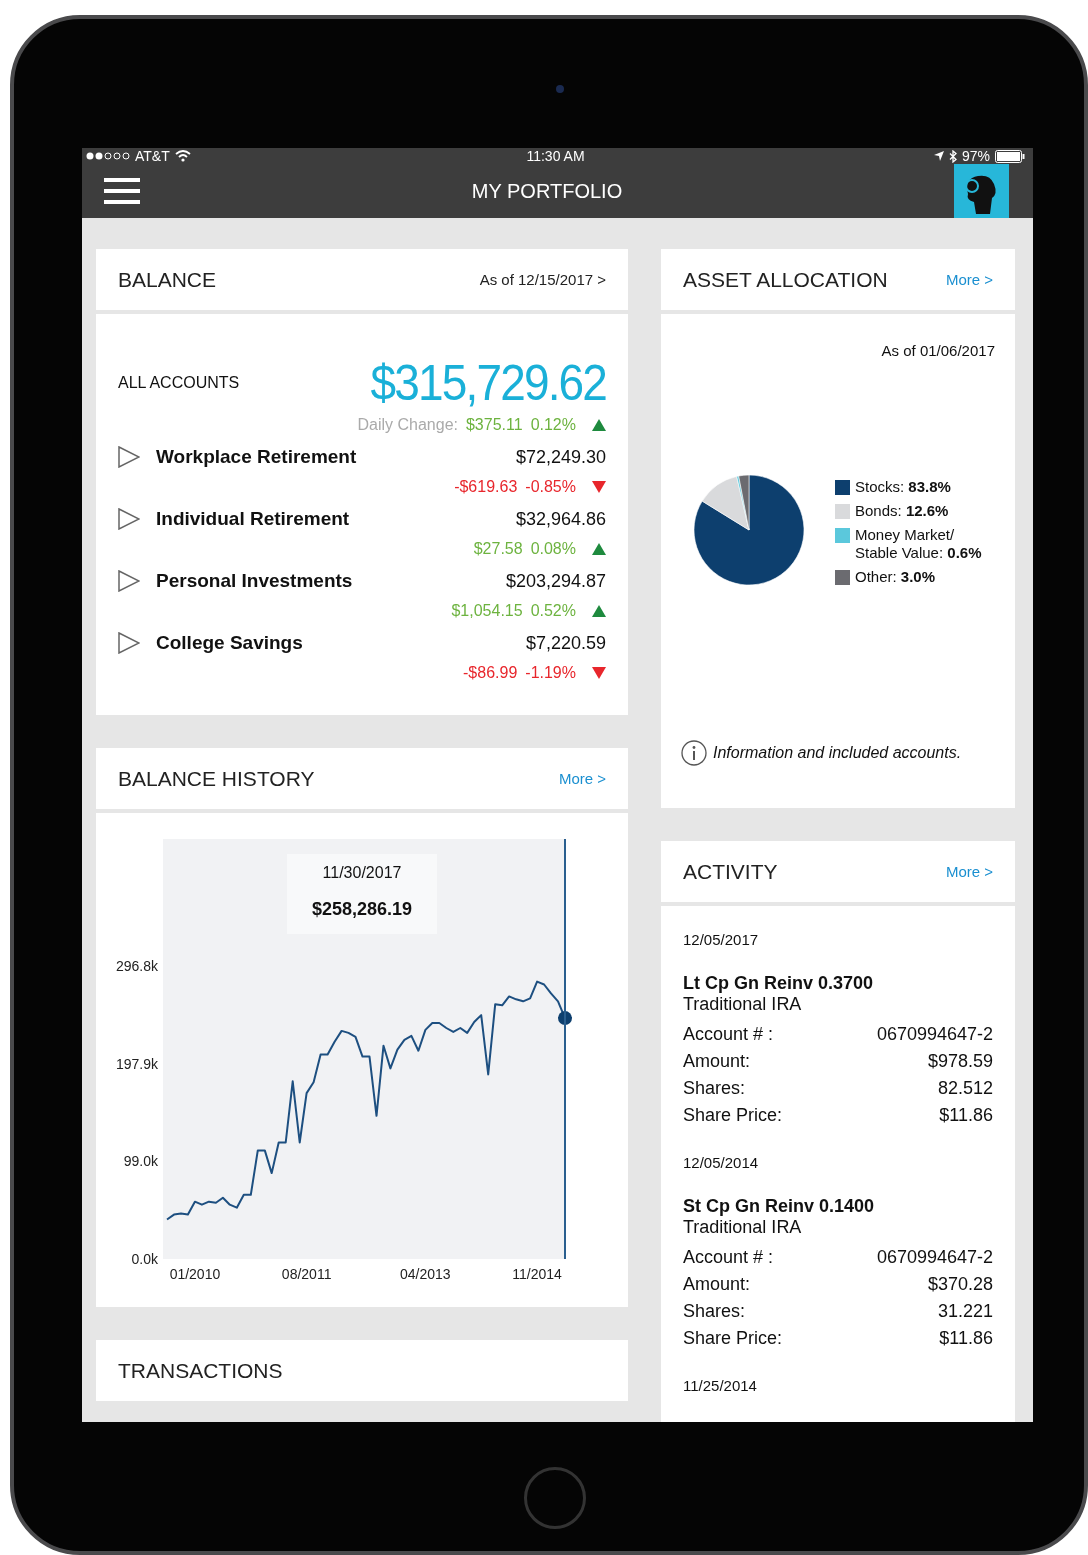  What do you see at coordinates (555, 581) in the screenshot?
I see `account-balance: $203,294.87` at bounding box center [555, 581].